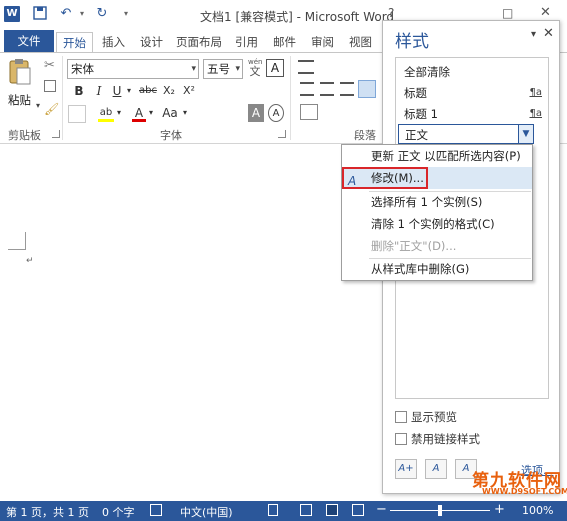  What do you see at coordinates (118, 512) in the screenshot?
I see `word-count: 0 个字` at bounding box center [118, 512].